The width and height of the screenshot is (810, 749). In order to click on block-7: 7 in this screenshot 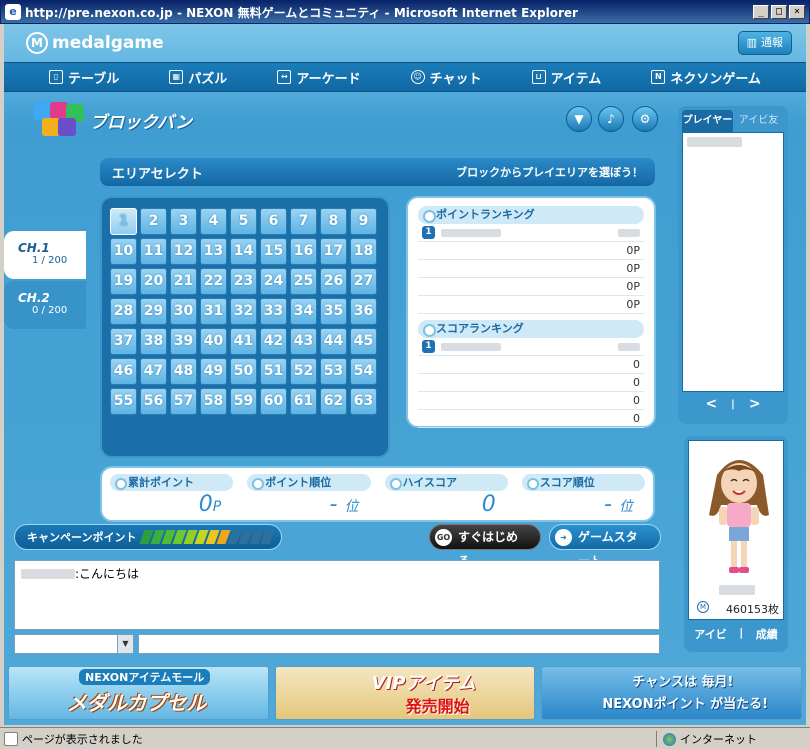, I will do `click(303, 221)`.